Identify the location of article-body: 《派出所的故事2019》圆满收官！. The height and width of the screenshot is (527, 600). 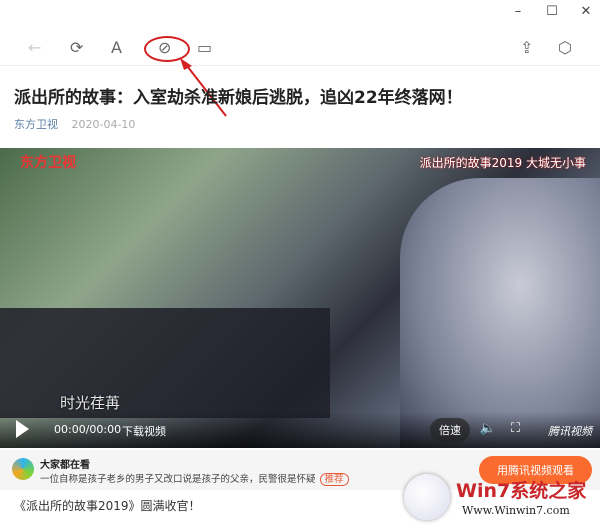
(107, 506).